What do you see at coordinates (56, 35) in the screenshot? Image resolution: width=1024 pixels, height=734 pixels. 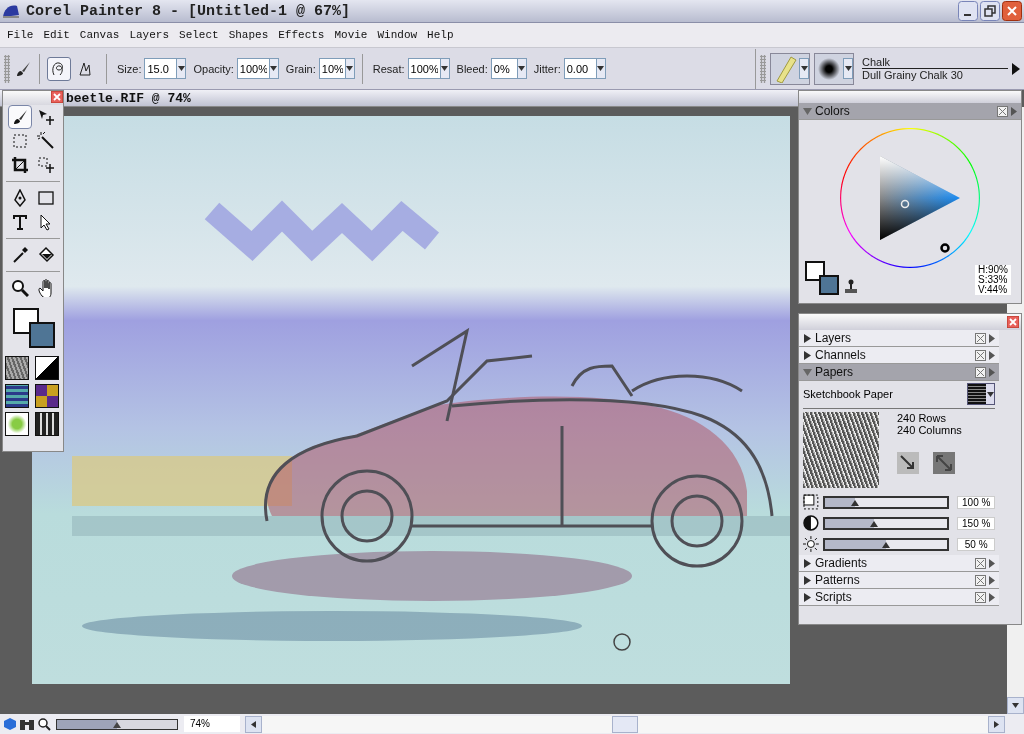 I see `menu-item: Edit` at bounding box center [56, 35].